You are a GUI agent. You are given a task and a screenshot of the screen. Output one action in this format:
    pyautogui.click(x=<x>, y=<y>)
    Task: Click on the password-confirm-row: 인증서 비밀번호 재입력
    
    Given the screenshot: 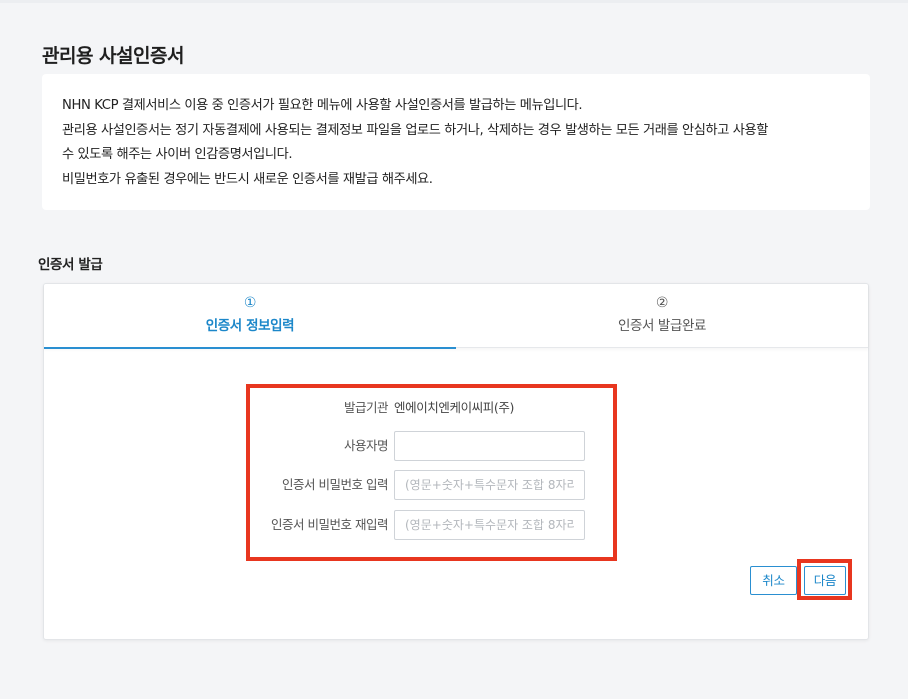 What is the action you would take?
    pyautogui.click(x=431, y=525)
    